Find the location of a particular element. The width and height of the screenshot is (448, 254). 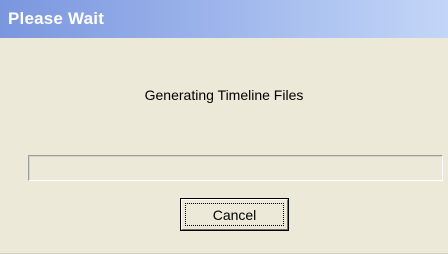

cancel-button-label: Cancel is located at coordinates (234, 214).